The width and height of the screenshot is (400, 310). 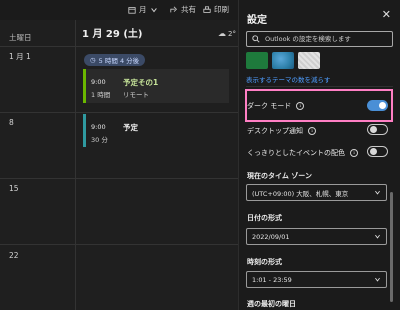 I want to click on show-fewer-themes-link: 表示するテーマの数を減らす, so click(x=288, y=79).